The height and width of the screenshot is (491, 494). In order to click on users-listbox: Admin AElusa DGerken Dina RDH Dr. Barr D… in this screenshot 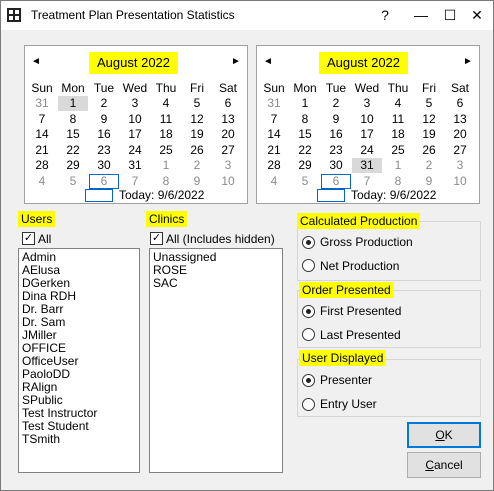, I will do `click(79, 360)`.